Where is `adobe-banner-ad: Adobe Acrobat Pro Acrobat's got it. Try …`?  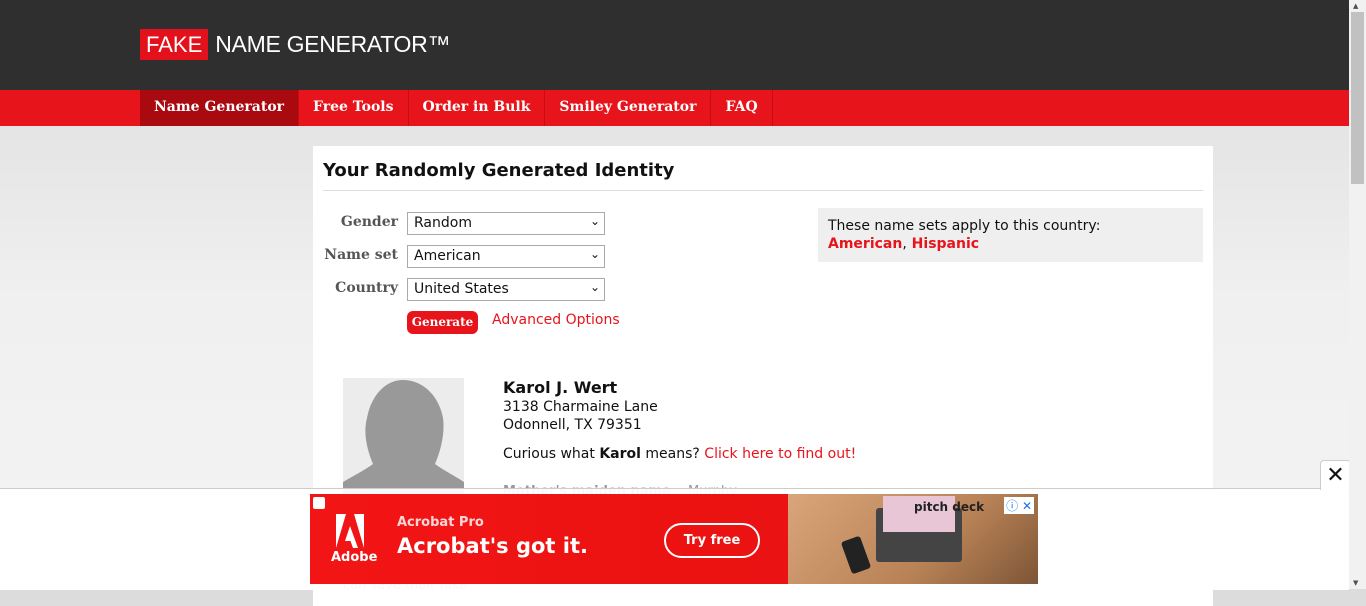 adobe-banner-ad: Adobe Acrobat Pro Acrobat's got it. Try … is located at coordinates (674, 539).